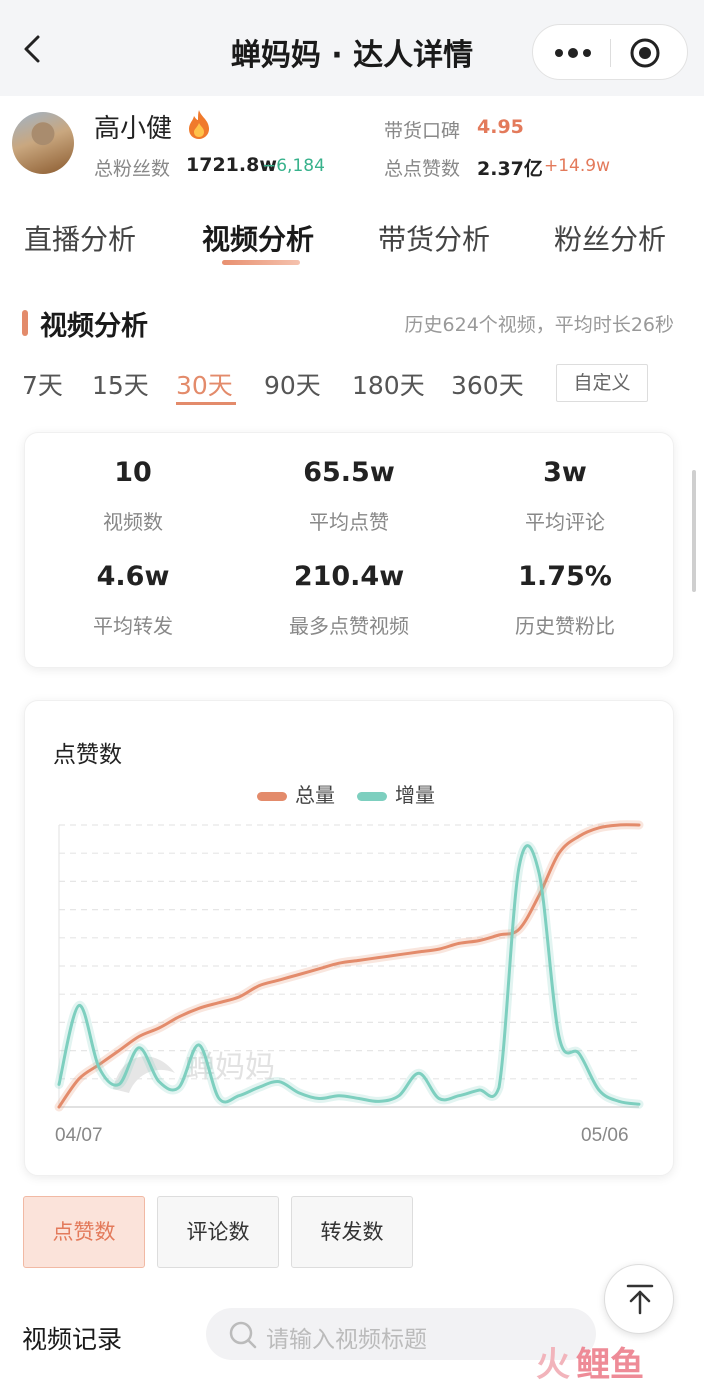 This screenshot has height=1384, width=704. What do you see at coordinates (25, 323) in the screenshot?
I see `section-accent-bar` at bounding box center [25, 323].